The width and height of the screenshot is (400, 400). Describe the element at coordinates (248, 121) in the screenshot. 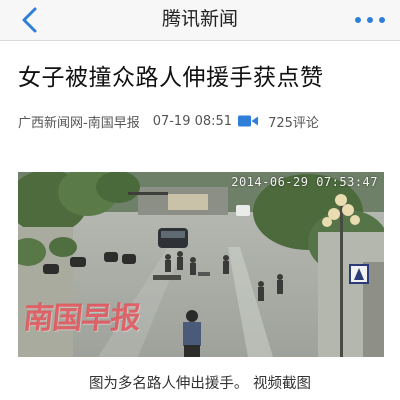

I see `video-camera-icon` at that location.